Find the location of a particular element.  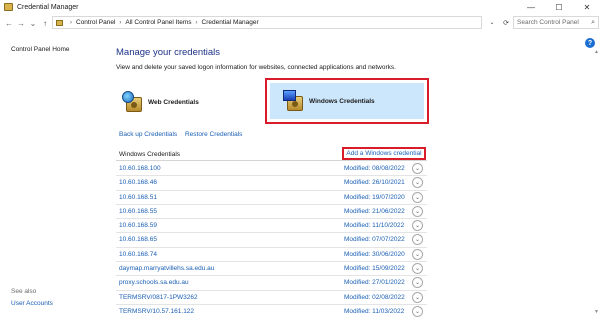

page-title: Manage your credentials is located at coordinates (168, 52).